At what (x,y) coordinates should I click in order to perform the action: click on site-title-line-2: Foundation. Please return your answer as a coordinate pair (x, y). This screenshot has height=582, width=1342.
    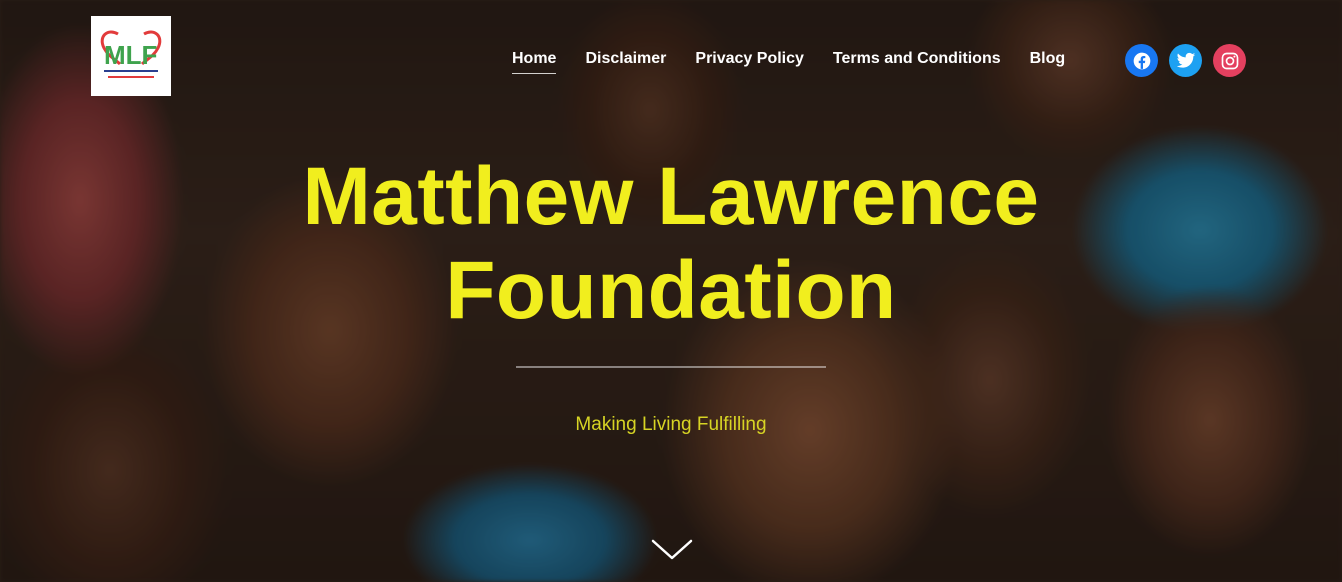
    Looking at the image, I should click on (671, 290).